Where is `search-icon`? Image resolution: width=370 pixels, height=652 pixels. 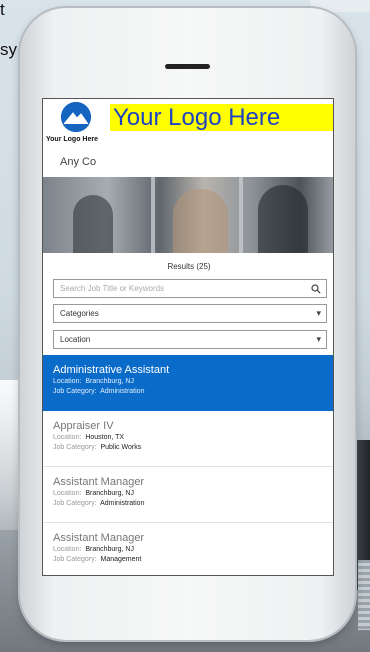
search-icon is located at coordinates (316, 288).